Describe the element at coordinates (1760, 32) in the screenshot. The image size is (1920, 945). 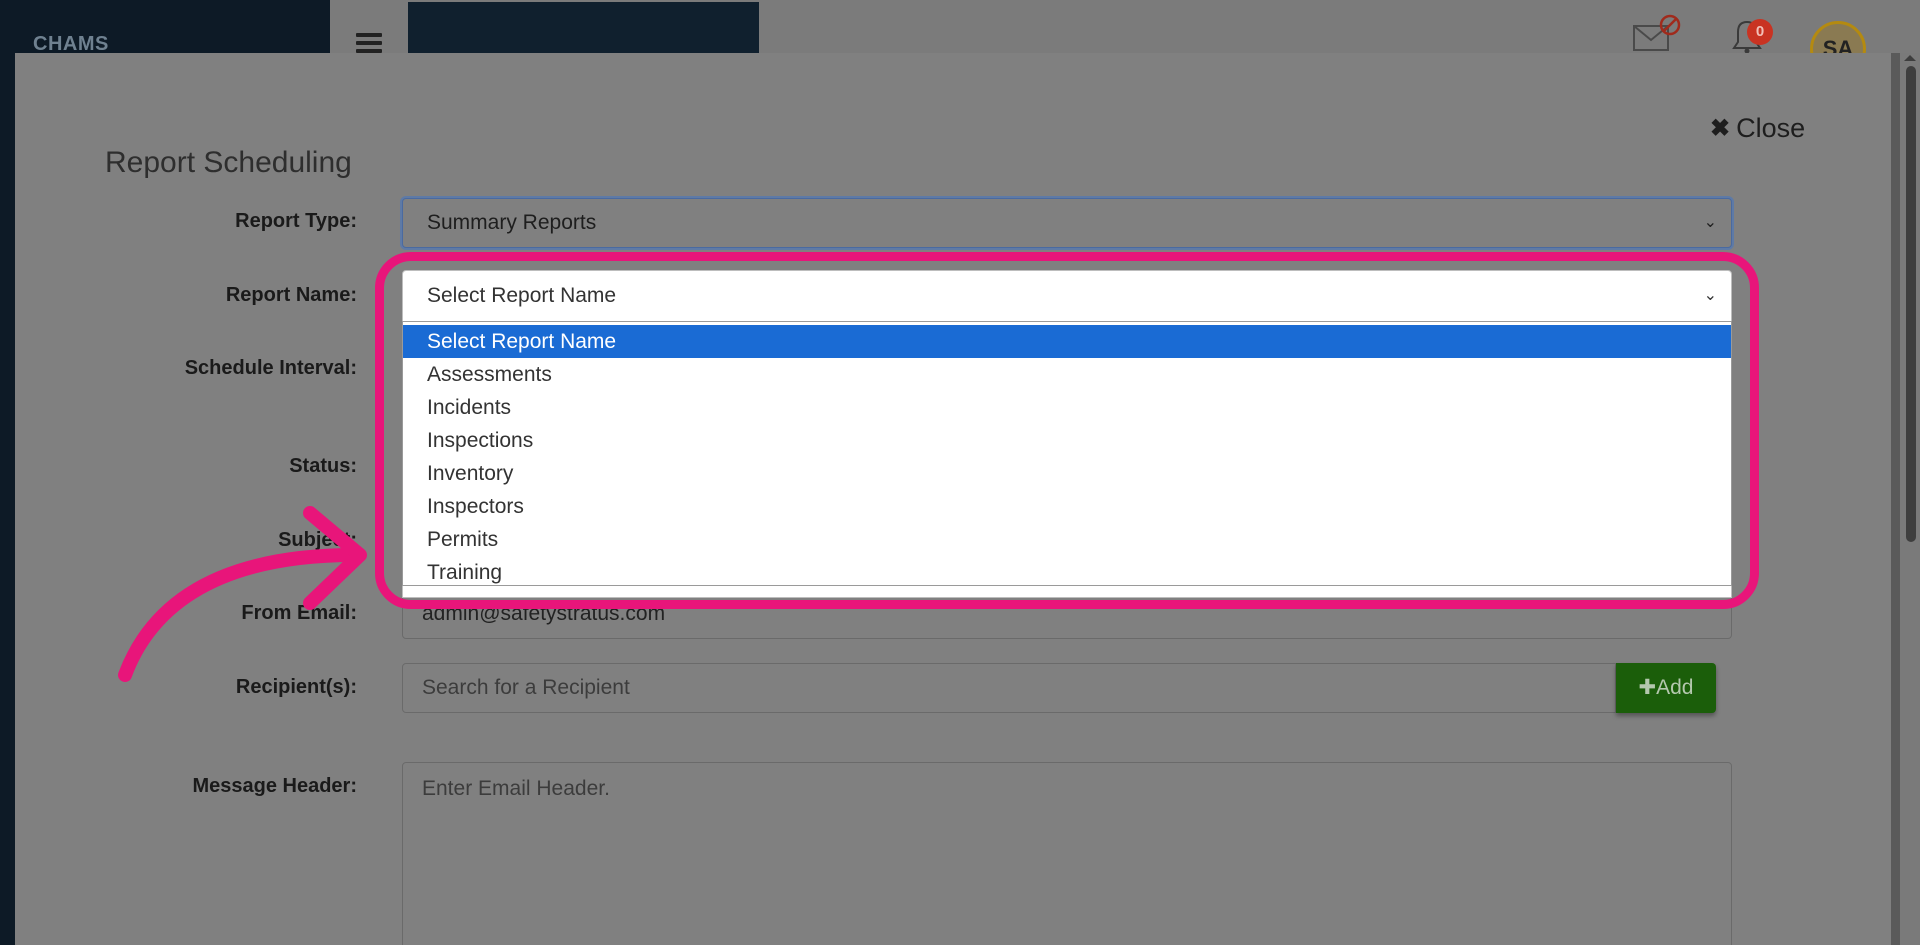
I see `notification-badge: 0` at that location.